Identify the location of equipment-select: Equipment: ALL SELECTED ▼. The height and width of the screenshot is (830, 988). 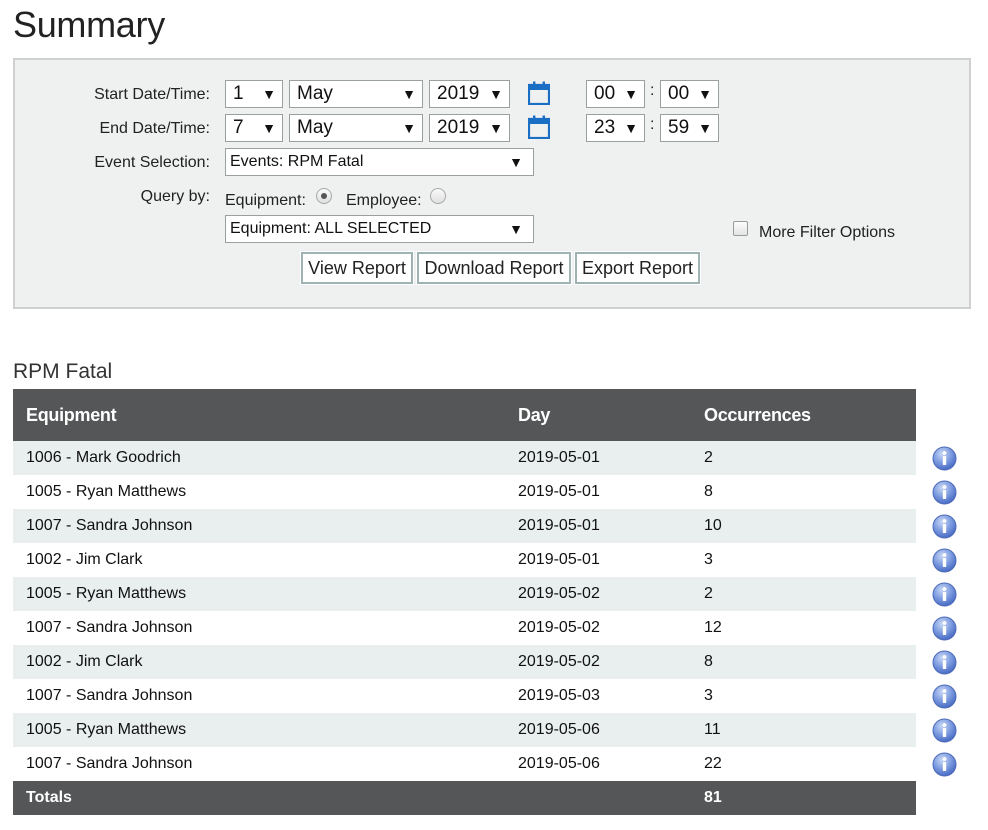
(379, 229).